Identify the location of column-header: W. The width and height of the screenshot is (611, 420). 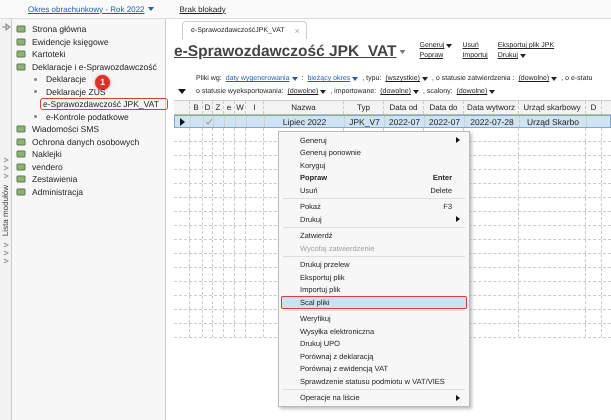
(240, 107).